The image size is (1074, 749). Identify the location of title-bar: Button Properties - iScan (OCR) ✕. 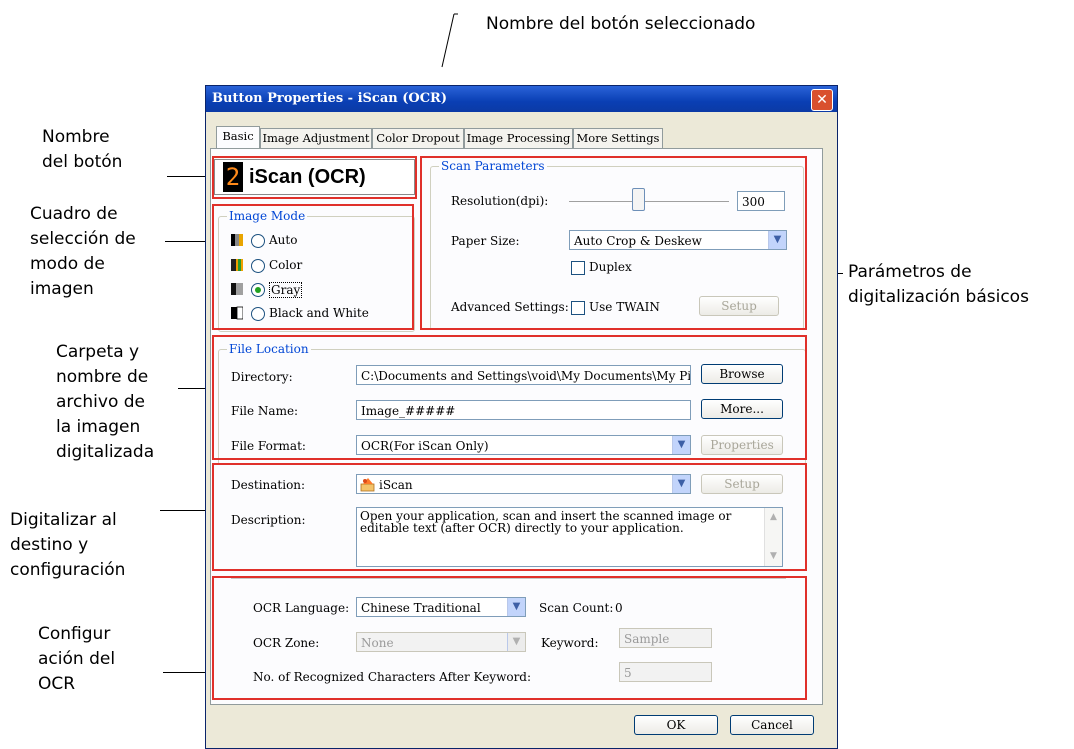
(521, 99).